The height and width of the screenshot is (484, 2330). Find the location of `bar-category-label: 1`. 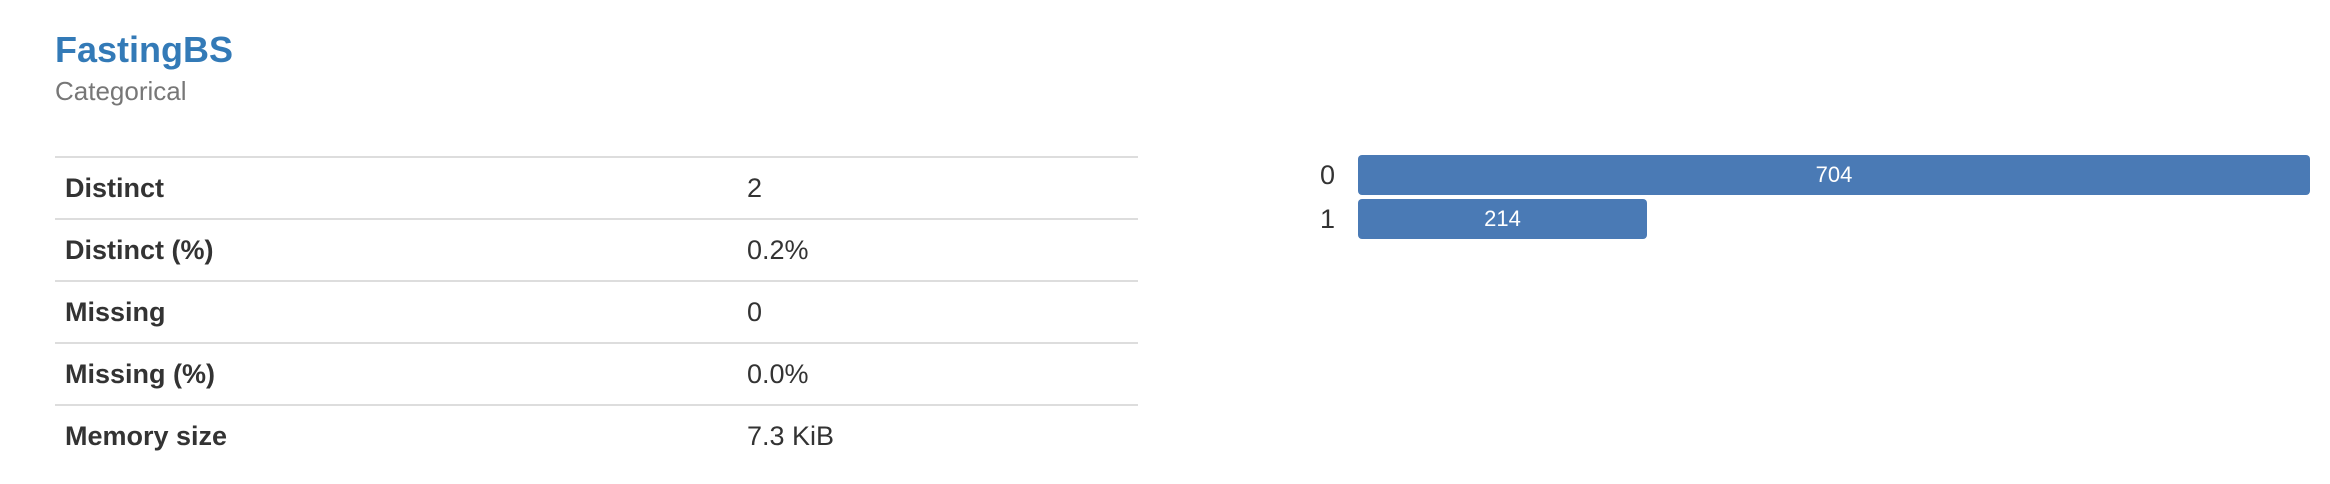

bar-category-label: 1 is located at coordinates (1328, 219).